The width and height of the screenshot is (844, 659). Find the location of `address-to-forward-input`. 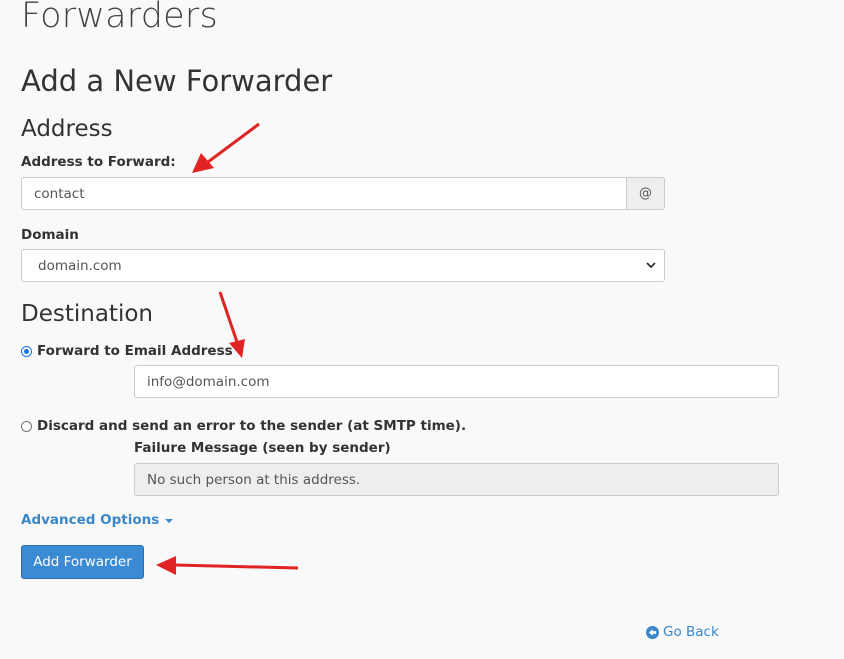

address-to-forward-input is located at coordinates (324, 193).